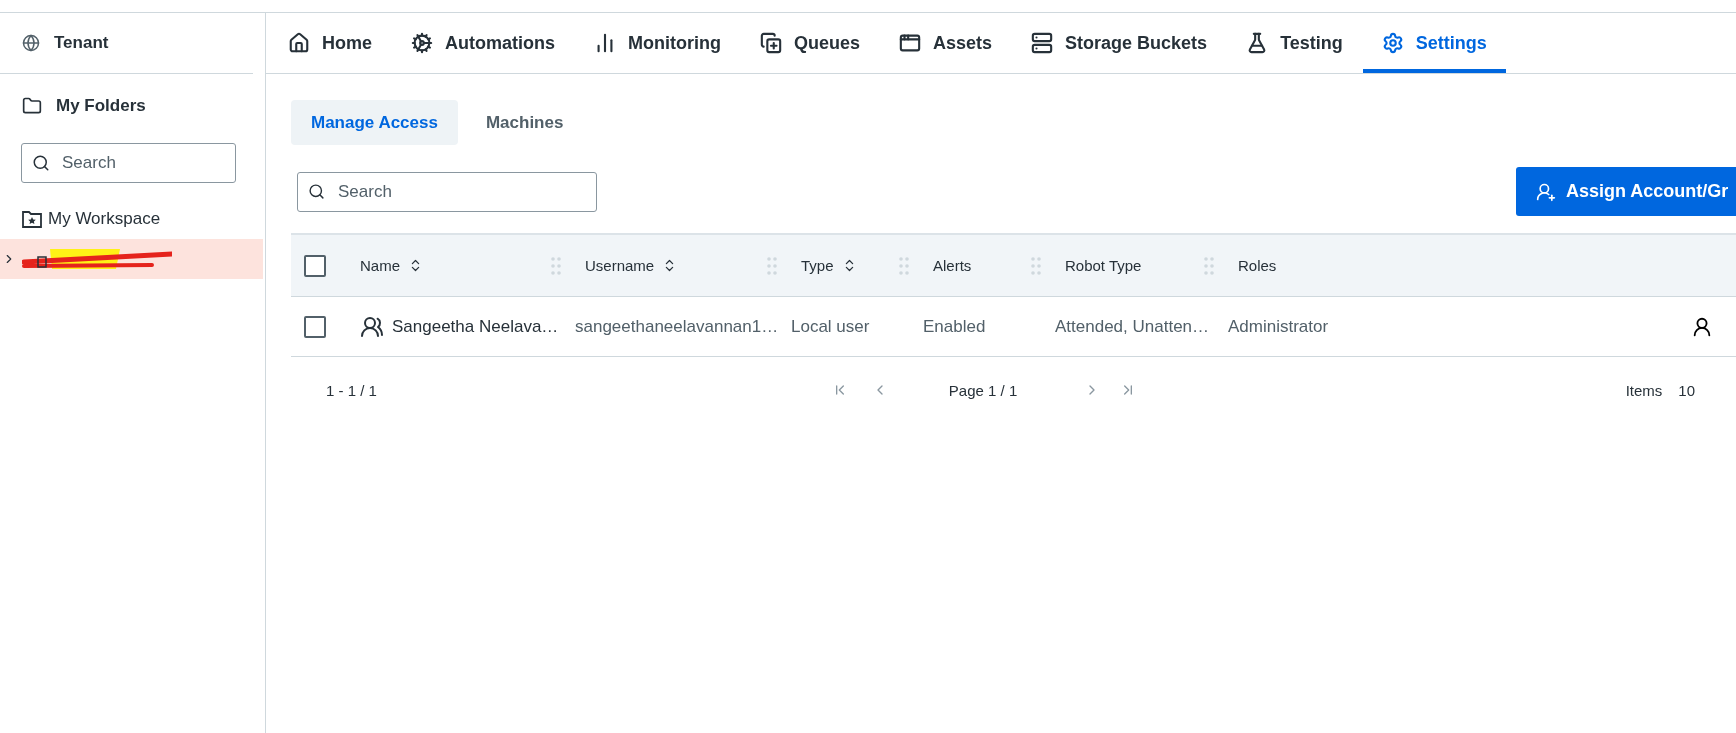 This screenshot has width=1736, height=733. Describe the element at coordinates (667, 43) in the screenshot. I see `nav-tab: Monitoring` at that location.